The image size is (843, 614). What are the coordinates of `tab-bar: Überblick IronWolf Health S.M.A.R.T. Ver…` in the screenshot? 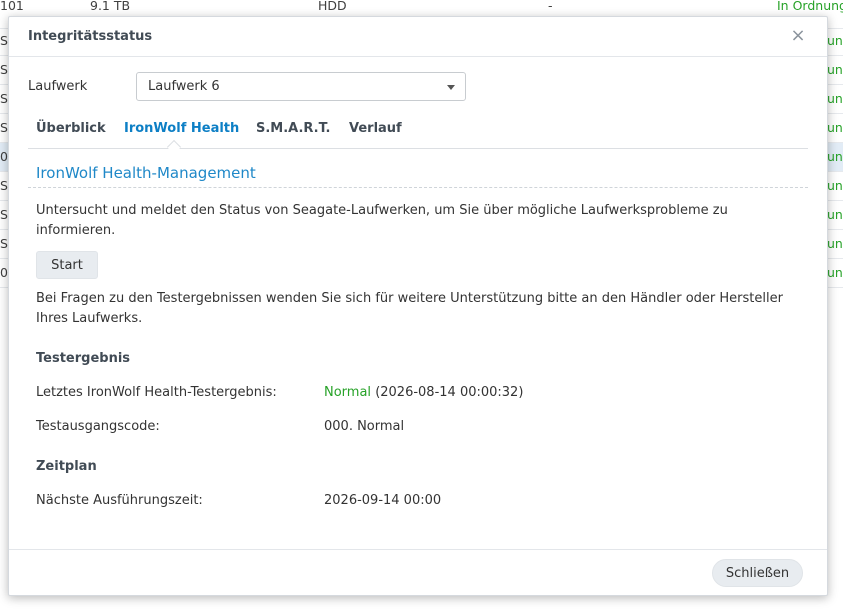 It's located at (418, 136).